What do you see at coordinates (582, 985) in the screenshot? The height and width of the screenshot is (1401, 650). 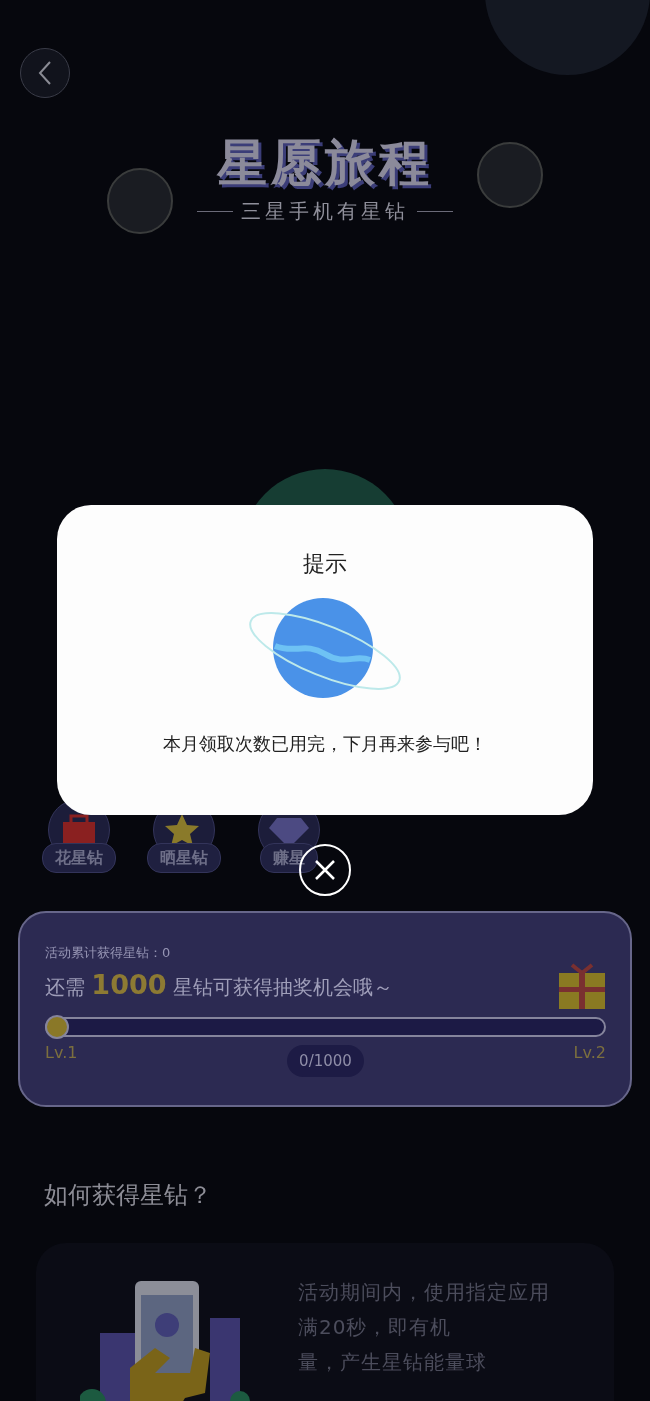 I see `gift-icon` at bounding box center [582, 985].